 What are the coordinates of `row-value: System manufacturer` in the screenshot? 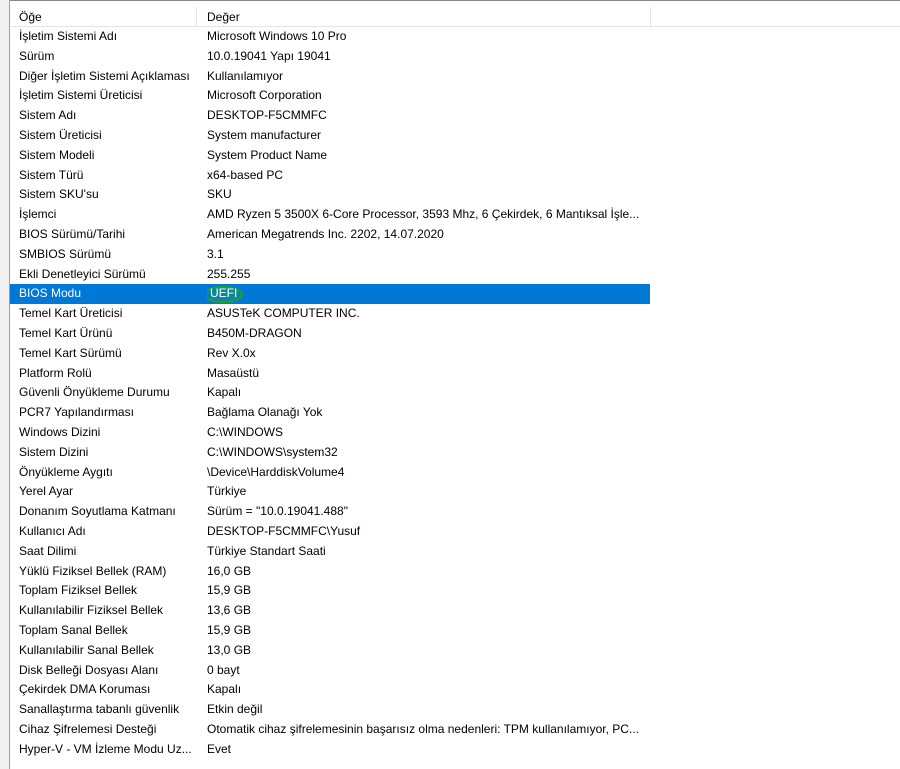 It's located at (264, 134).